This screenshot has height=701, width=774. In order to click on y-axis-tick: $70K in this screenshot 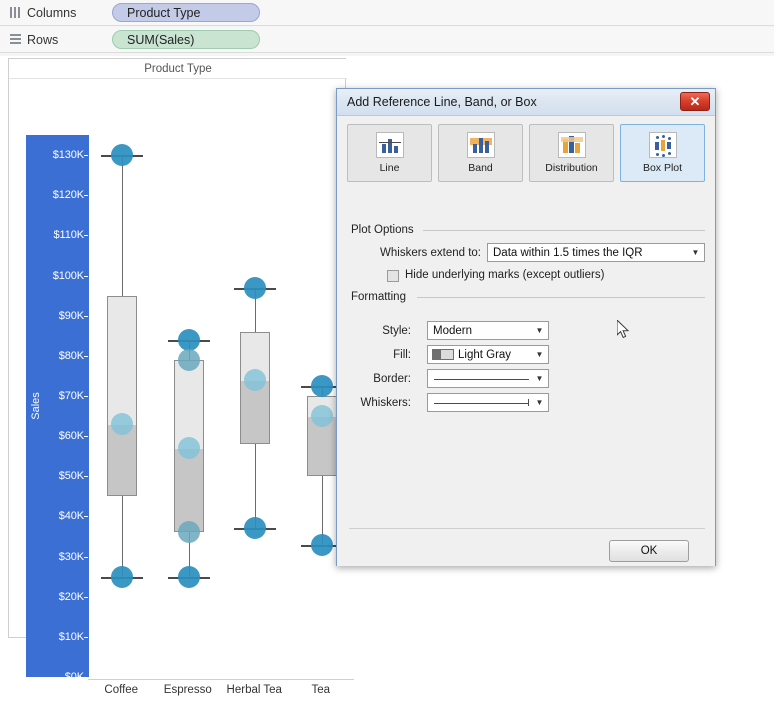, I will do `click(73, 395)`.